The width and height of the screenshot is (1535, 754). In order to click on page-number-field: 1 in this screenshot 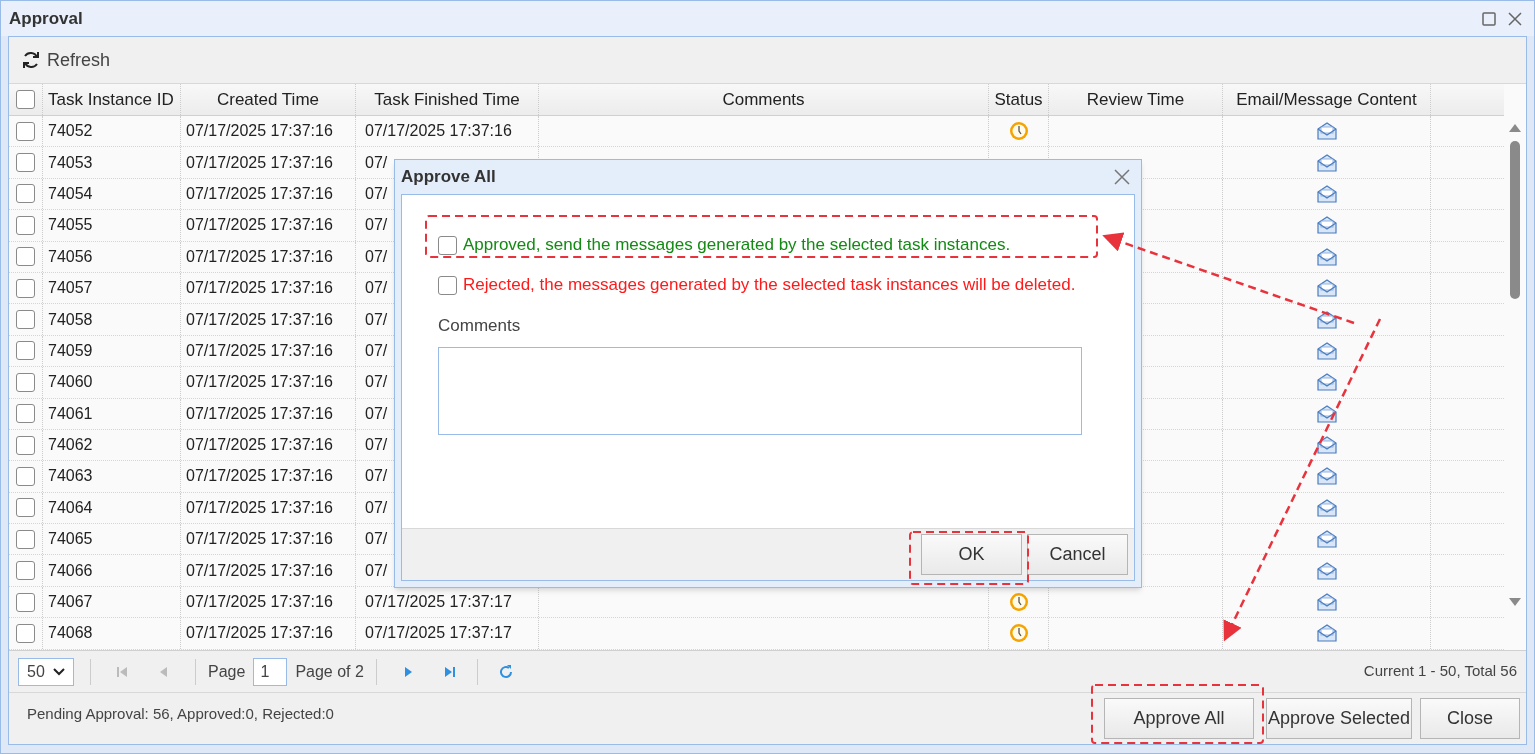, I will do `click(270, 671)`.